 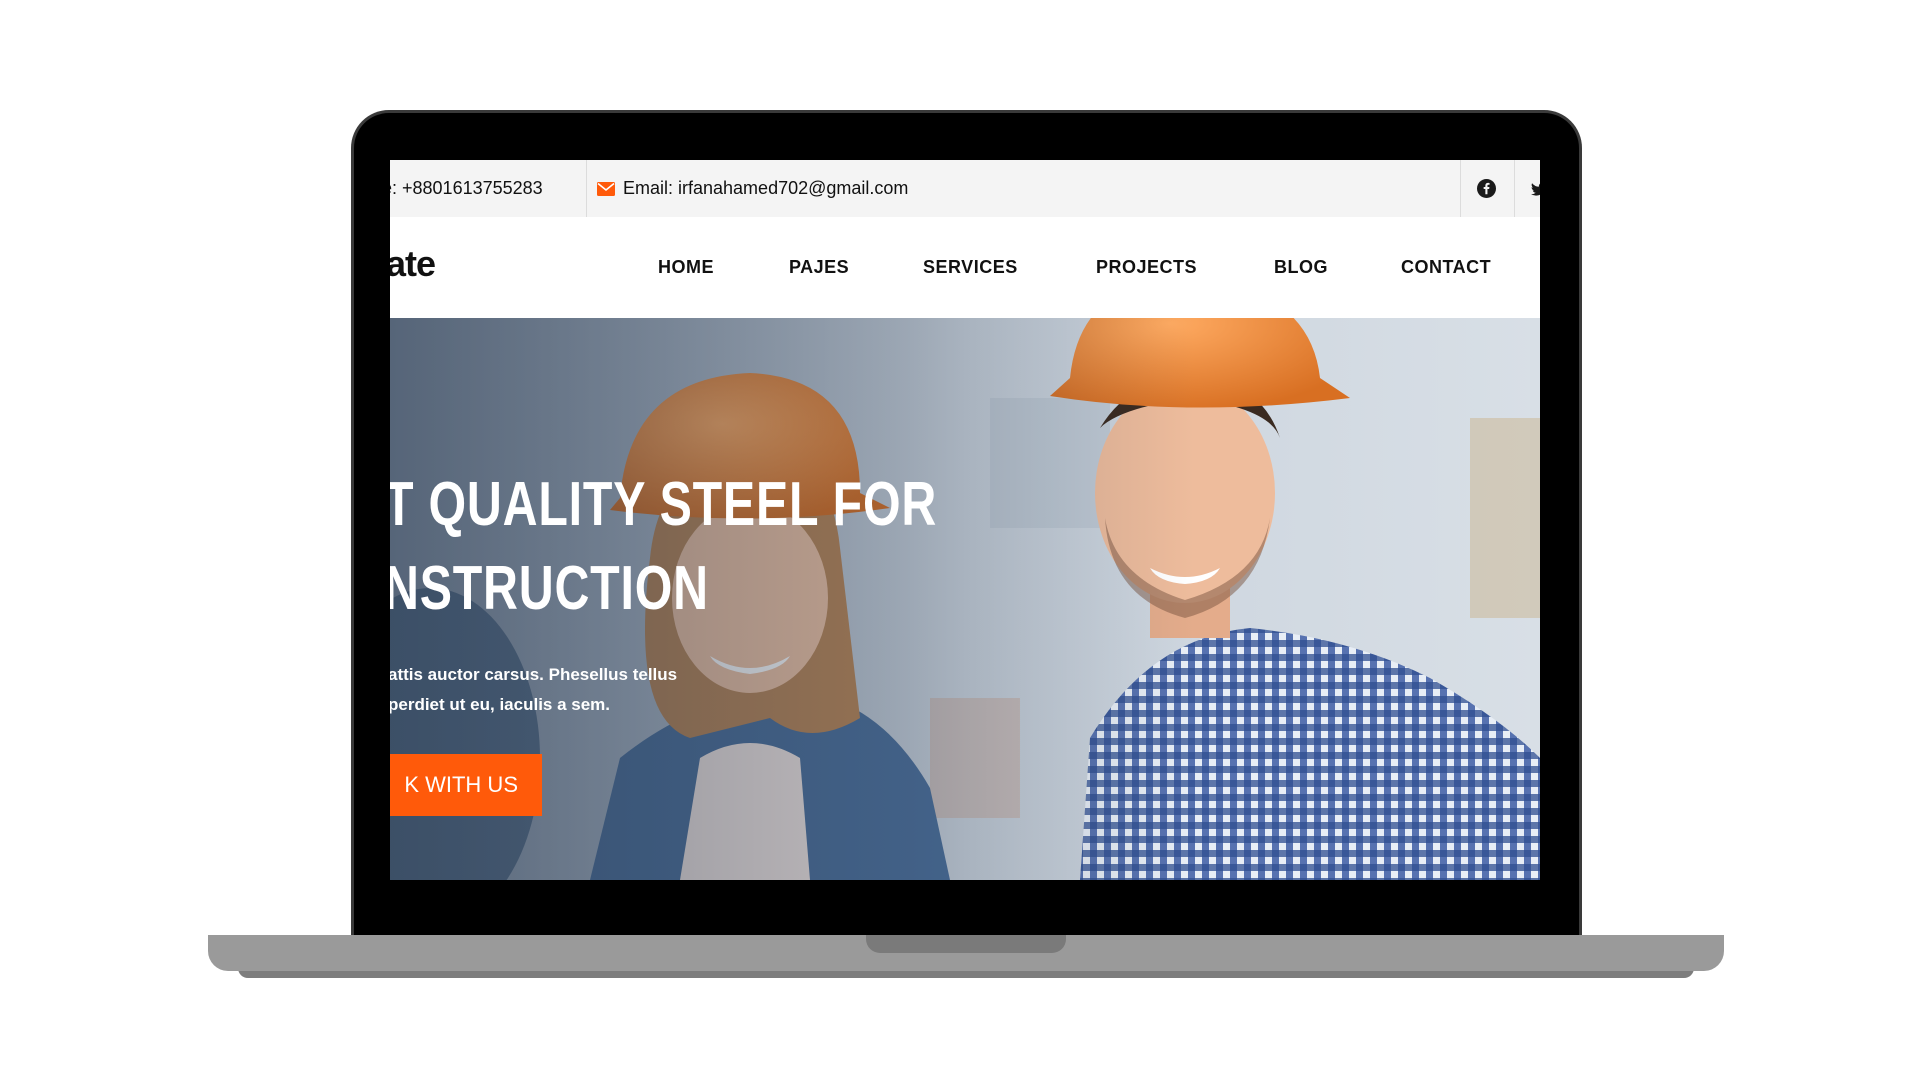 I want to click on nav-blog: BLOG, so click(x=1301, y=267).